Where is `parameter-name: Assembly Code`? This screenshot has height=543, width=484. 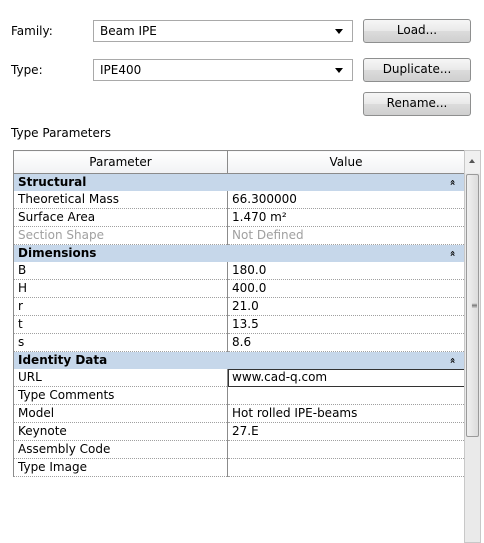 parameter-name: Assembly Code is located at coordinates (120, 449).